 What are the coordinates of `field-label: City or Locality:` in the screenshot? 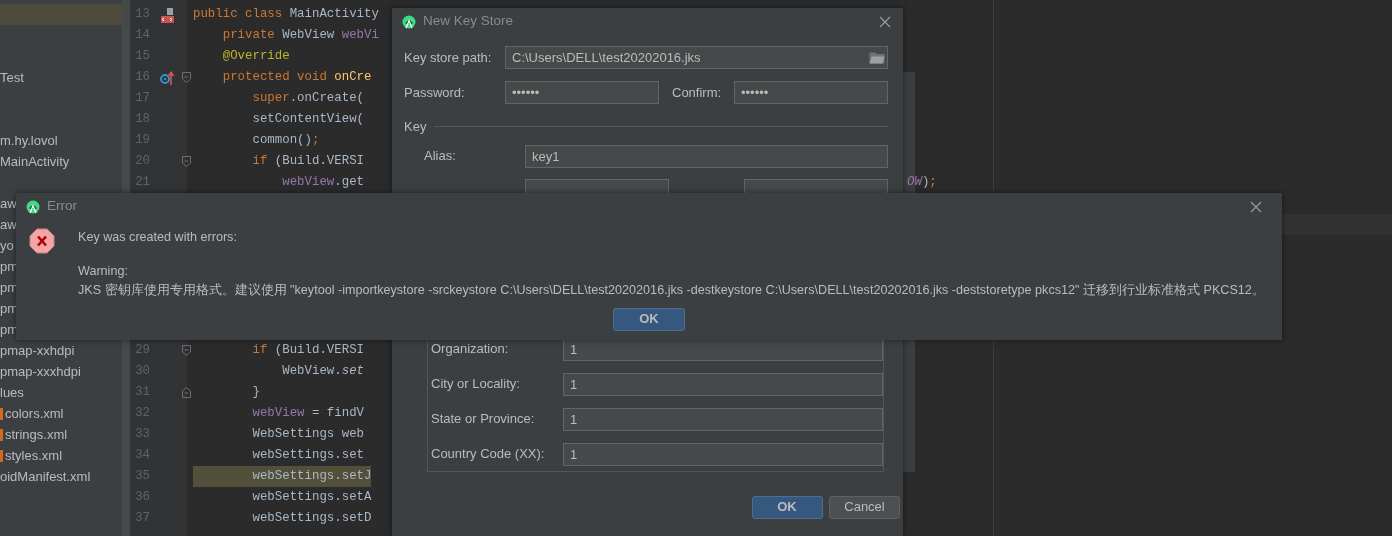 It's located at (476, 384).